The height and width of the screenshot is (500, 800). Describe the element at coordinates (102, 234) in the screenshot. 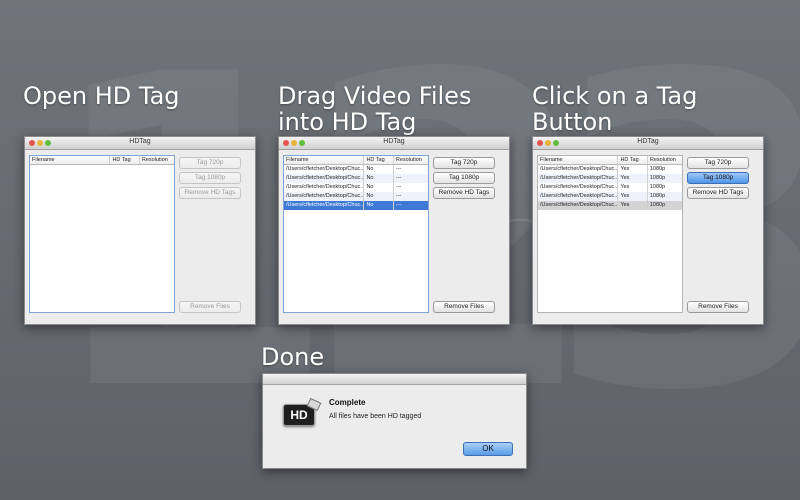

I see `file-table: Filename HD Tag Resolution` at that location.